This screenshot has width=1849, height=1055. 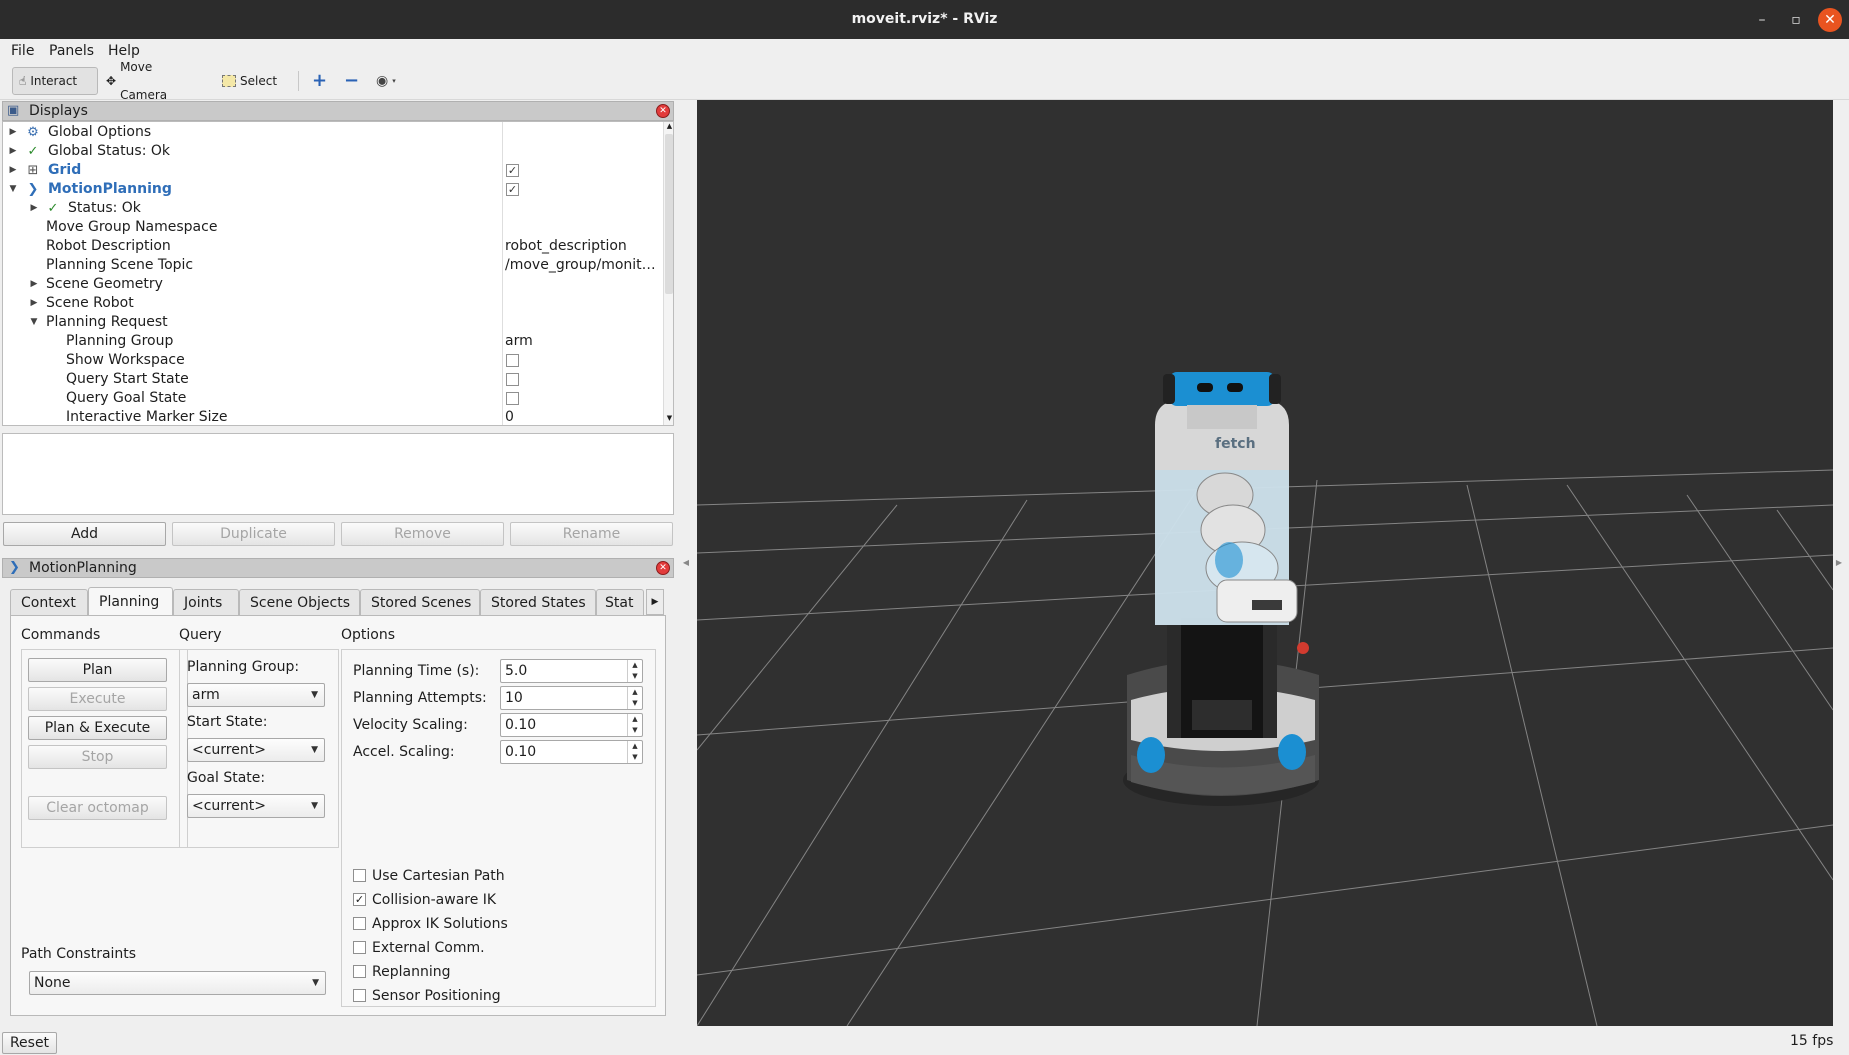 I want to click on tree-row-planning-request: ▼ Planning Request, so click(x=333, y=322).